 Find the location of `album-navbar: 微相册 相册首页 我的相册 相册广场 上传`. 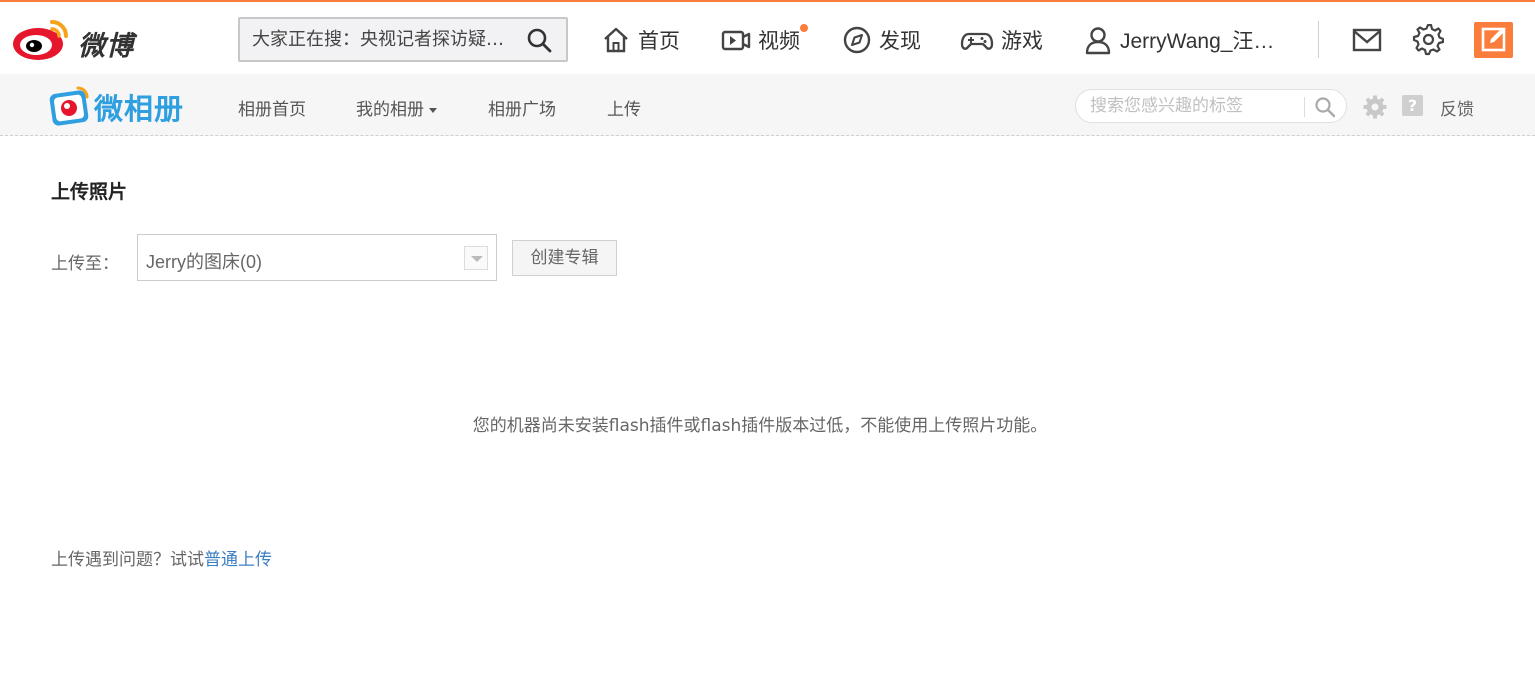

album-navbar: 微相册 相册首页 我的相册 相册广场 上传 is located at coordinates (767, 105).